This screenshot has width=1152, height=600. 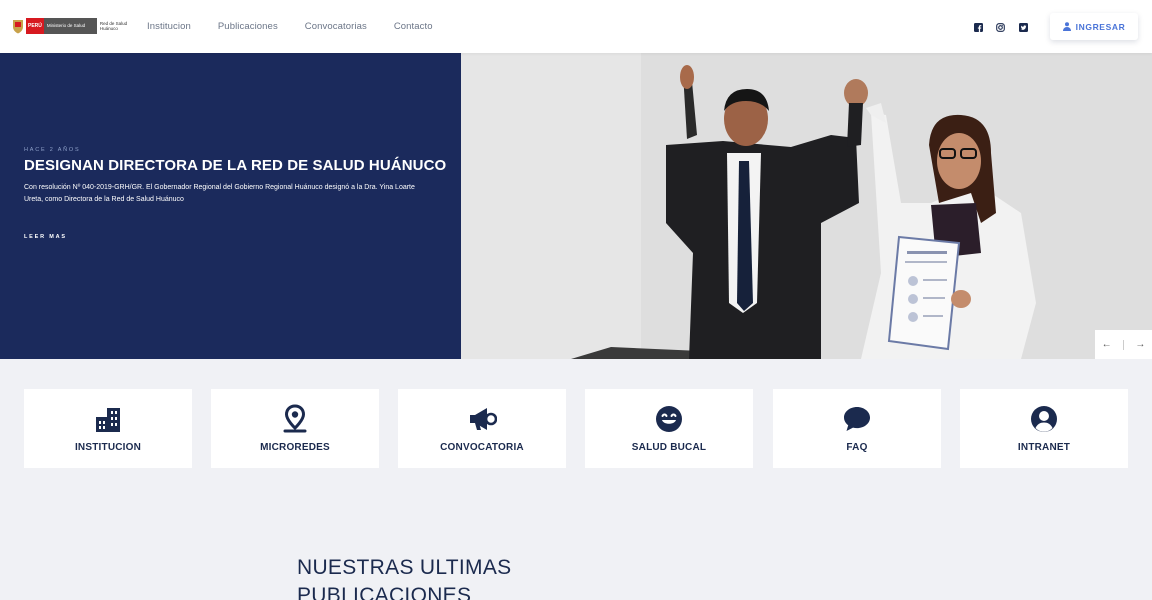 I want to click on nav-link-publicaciones: Publicaciones, so click(x=248, y=26).